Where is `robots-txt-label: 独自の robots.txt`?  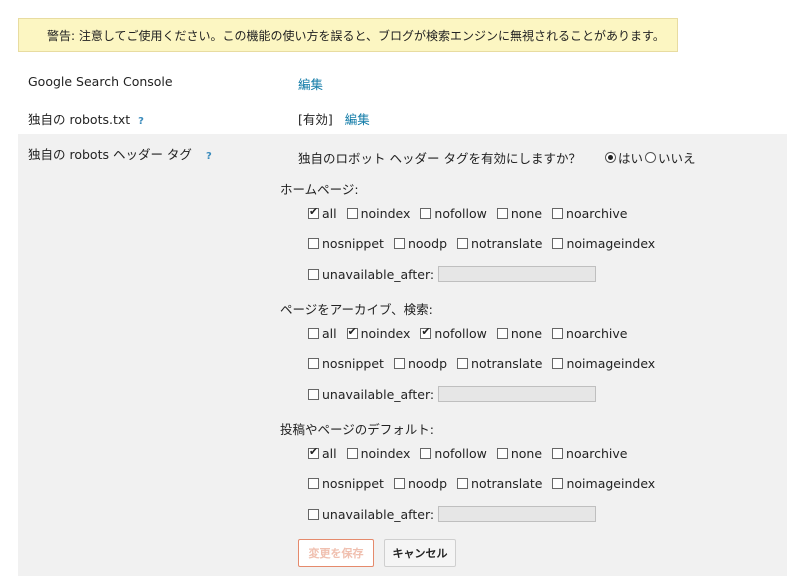 robots-txt-label: 独自の robots.txt is located at coordinates (79, 119).